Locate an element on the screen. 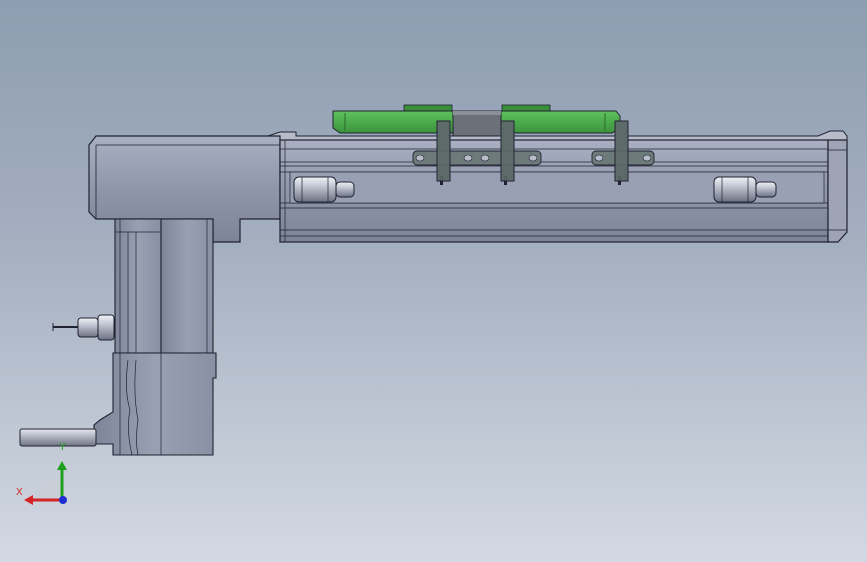 The height and width of the screenshot is (562, 867). carriage-plate is located at coordinates (476, 121).